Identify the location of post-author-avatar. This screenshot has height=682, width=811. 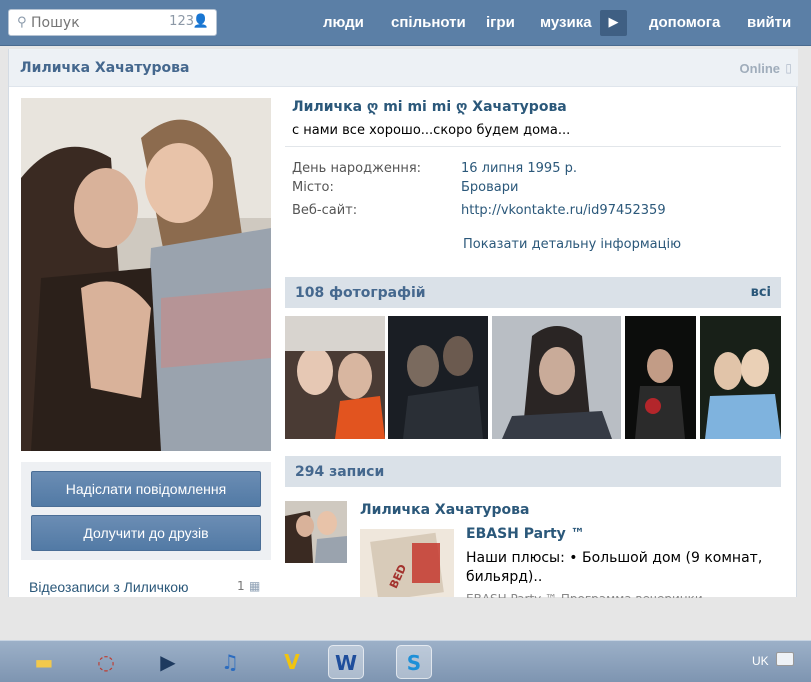
(316, 532).